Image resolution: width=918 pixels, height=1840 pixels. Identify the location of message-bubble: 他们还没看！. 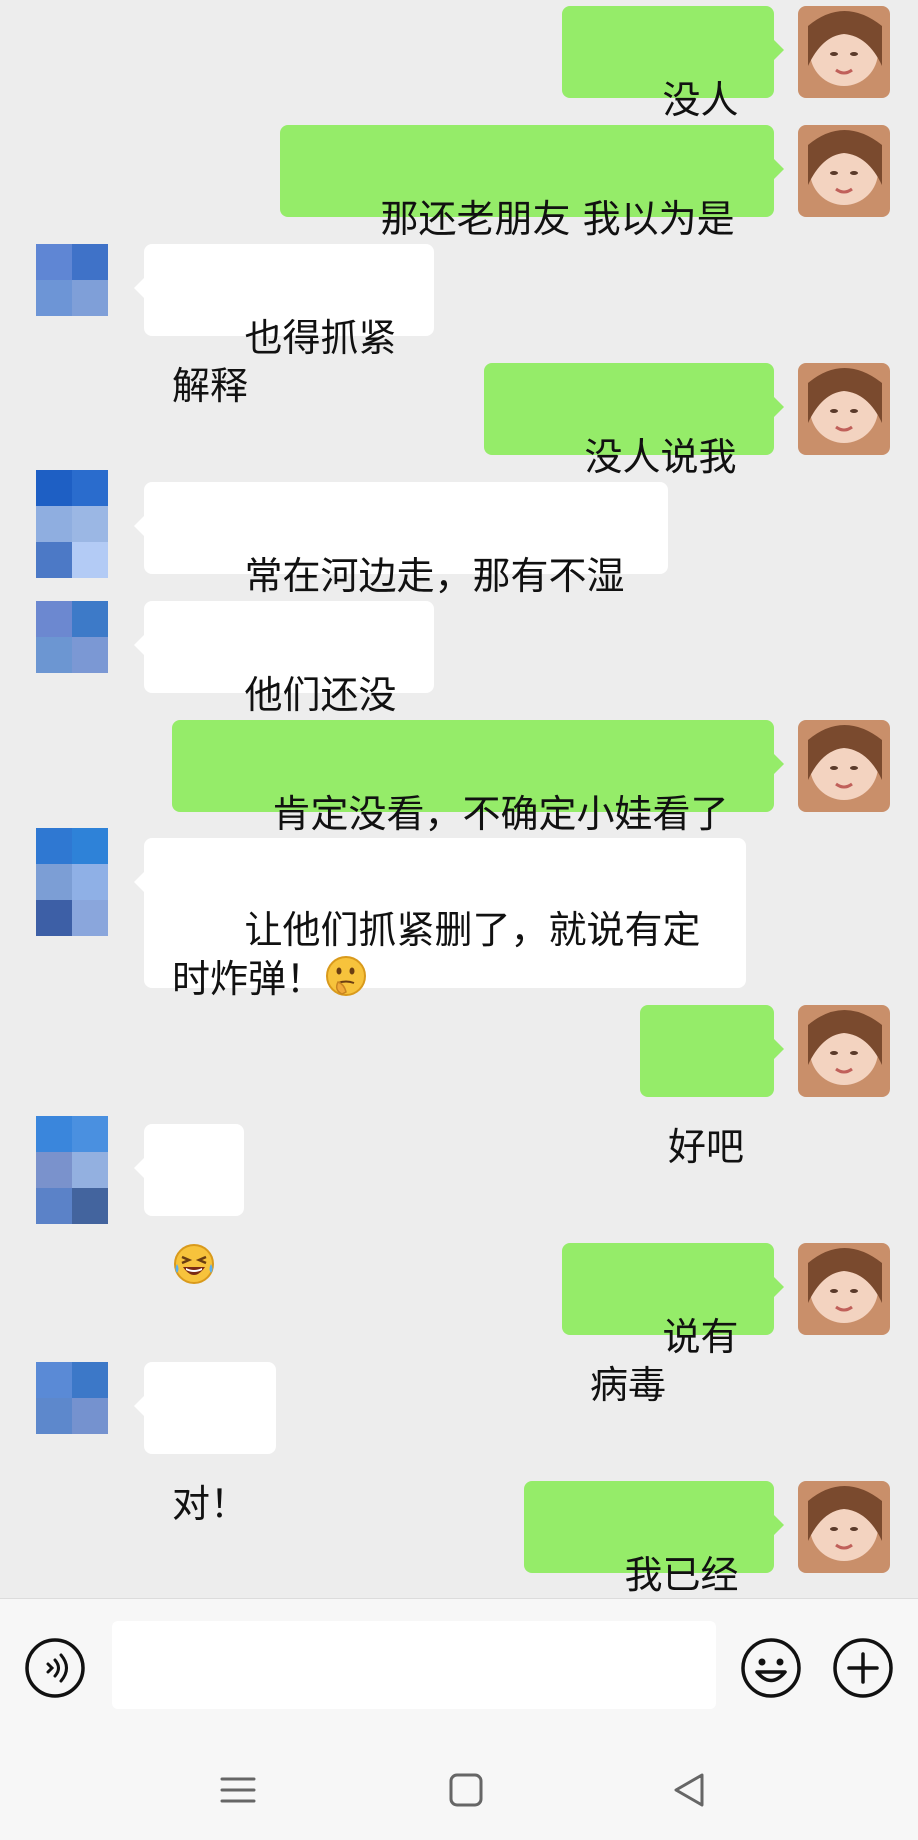
(284, 683).